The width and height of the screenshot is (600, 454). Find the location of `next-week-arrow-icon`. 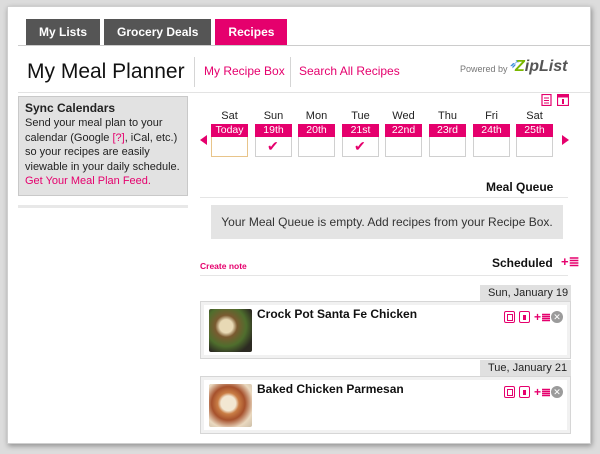

next-week-arrow-icon is located at coordinates (565, 140).